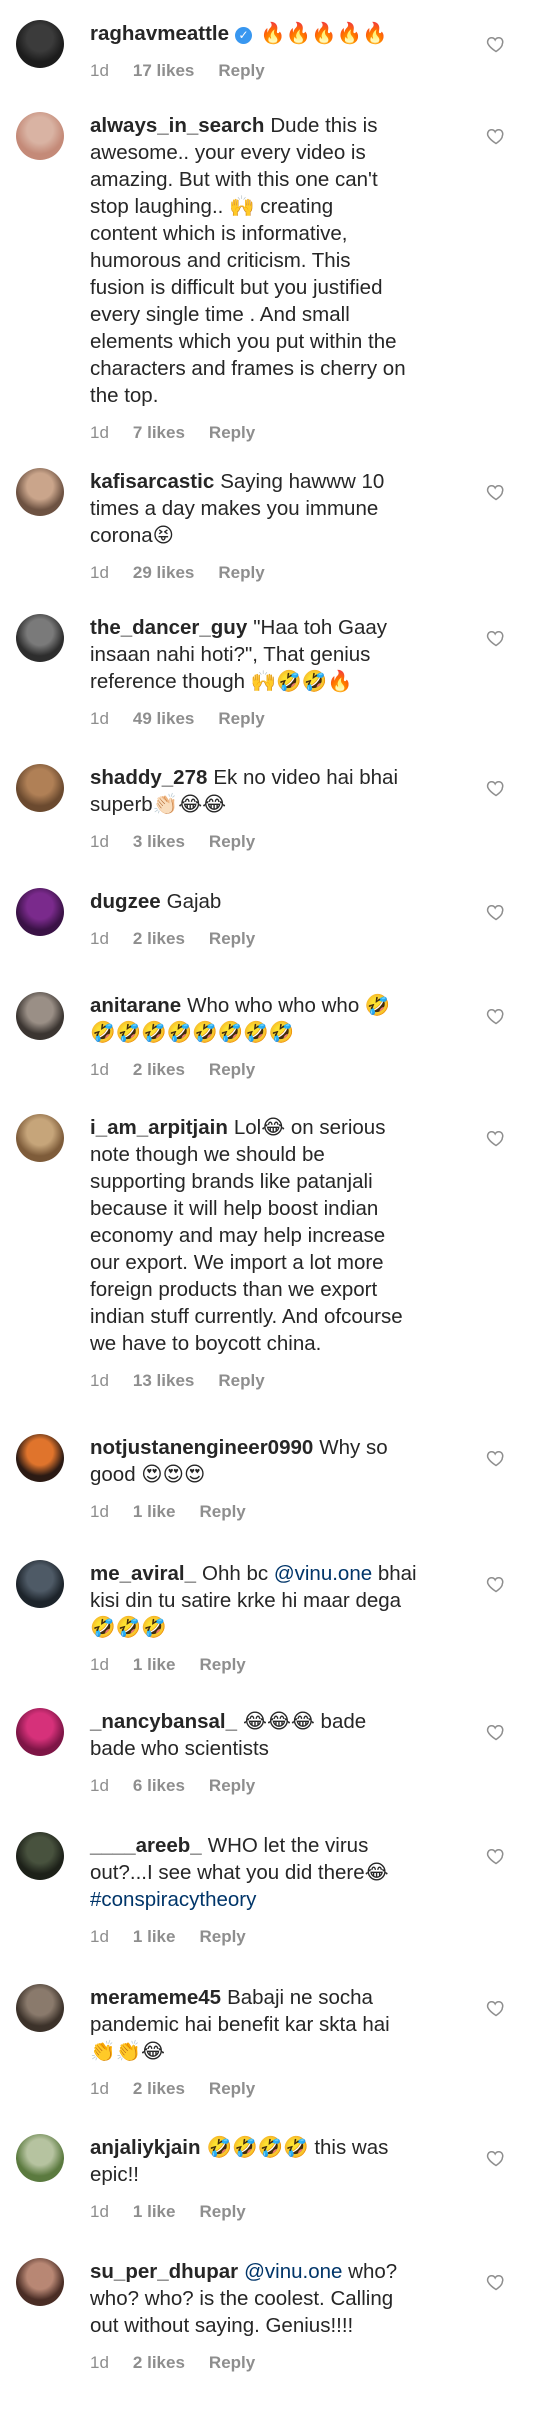  What do you see at coordinates (286, 1019) in the screenshot?
I see `comment-text: anitarane Who who who who 🤣 🤣🤣🤣🤣🤣🤣🤣🤣` at bounding box center [286, 1019].